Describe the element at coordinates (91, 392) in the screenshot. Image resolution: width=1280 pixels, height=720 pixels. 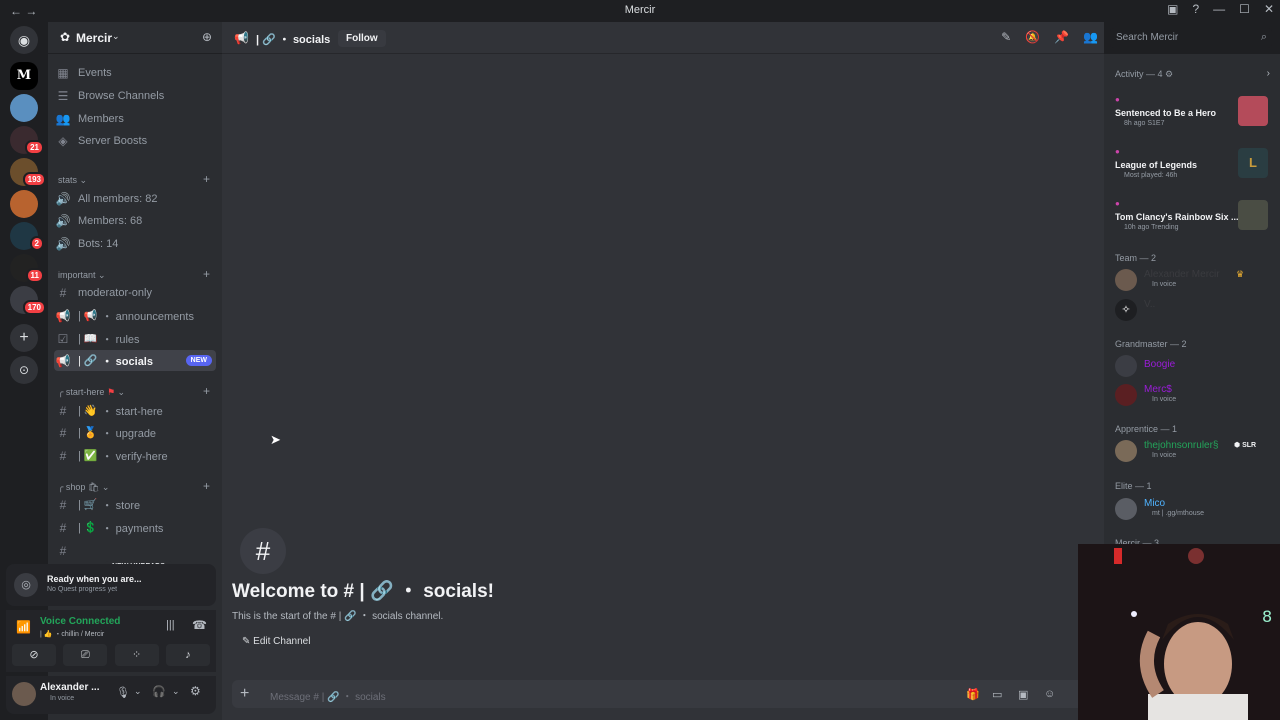
I see `category-start-here: ╭ start-here ⚑ ⌄` at that location.